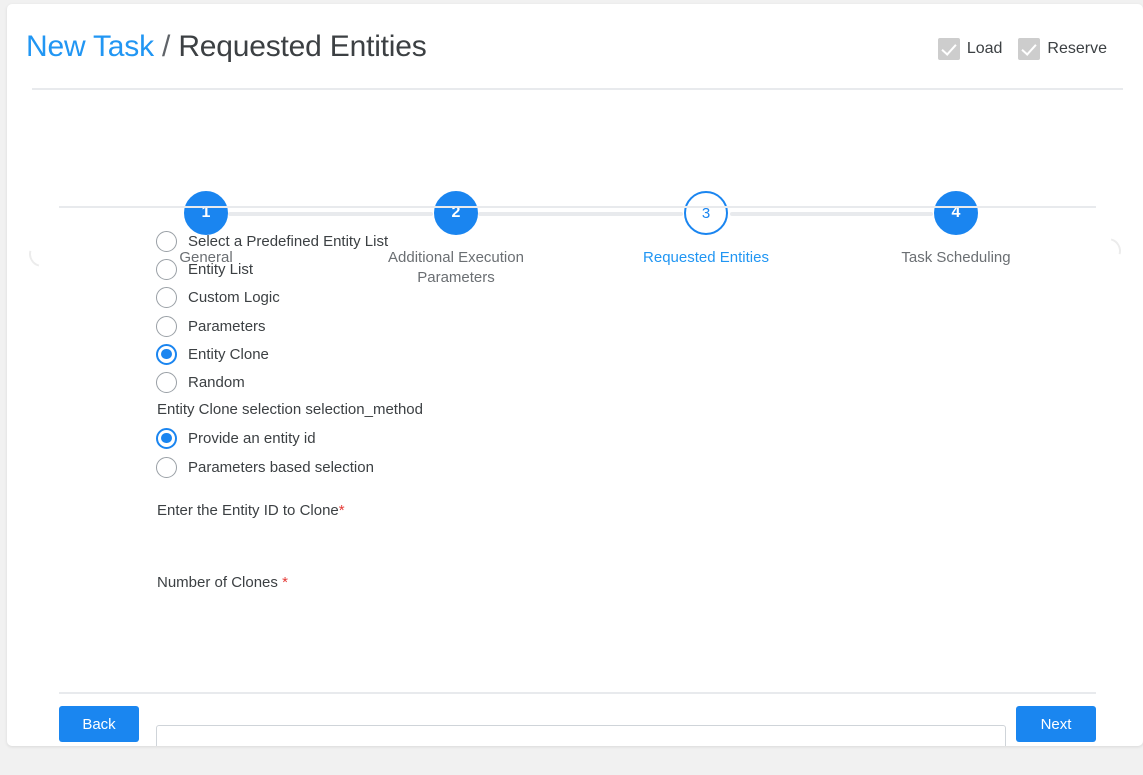 The height and width of the screenshot is (775, 1143). I want to click on radio-provide-an-entity-id: Provide an entity id, so click(236, 438).